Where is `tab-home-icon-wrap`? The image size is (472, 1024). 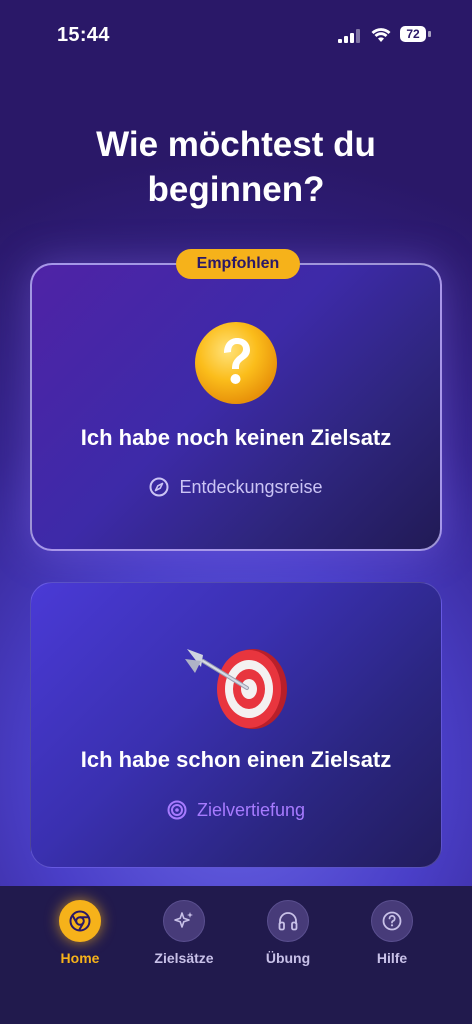 tab-home-icon-wrap is located at coordinates (80, 921).